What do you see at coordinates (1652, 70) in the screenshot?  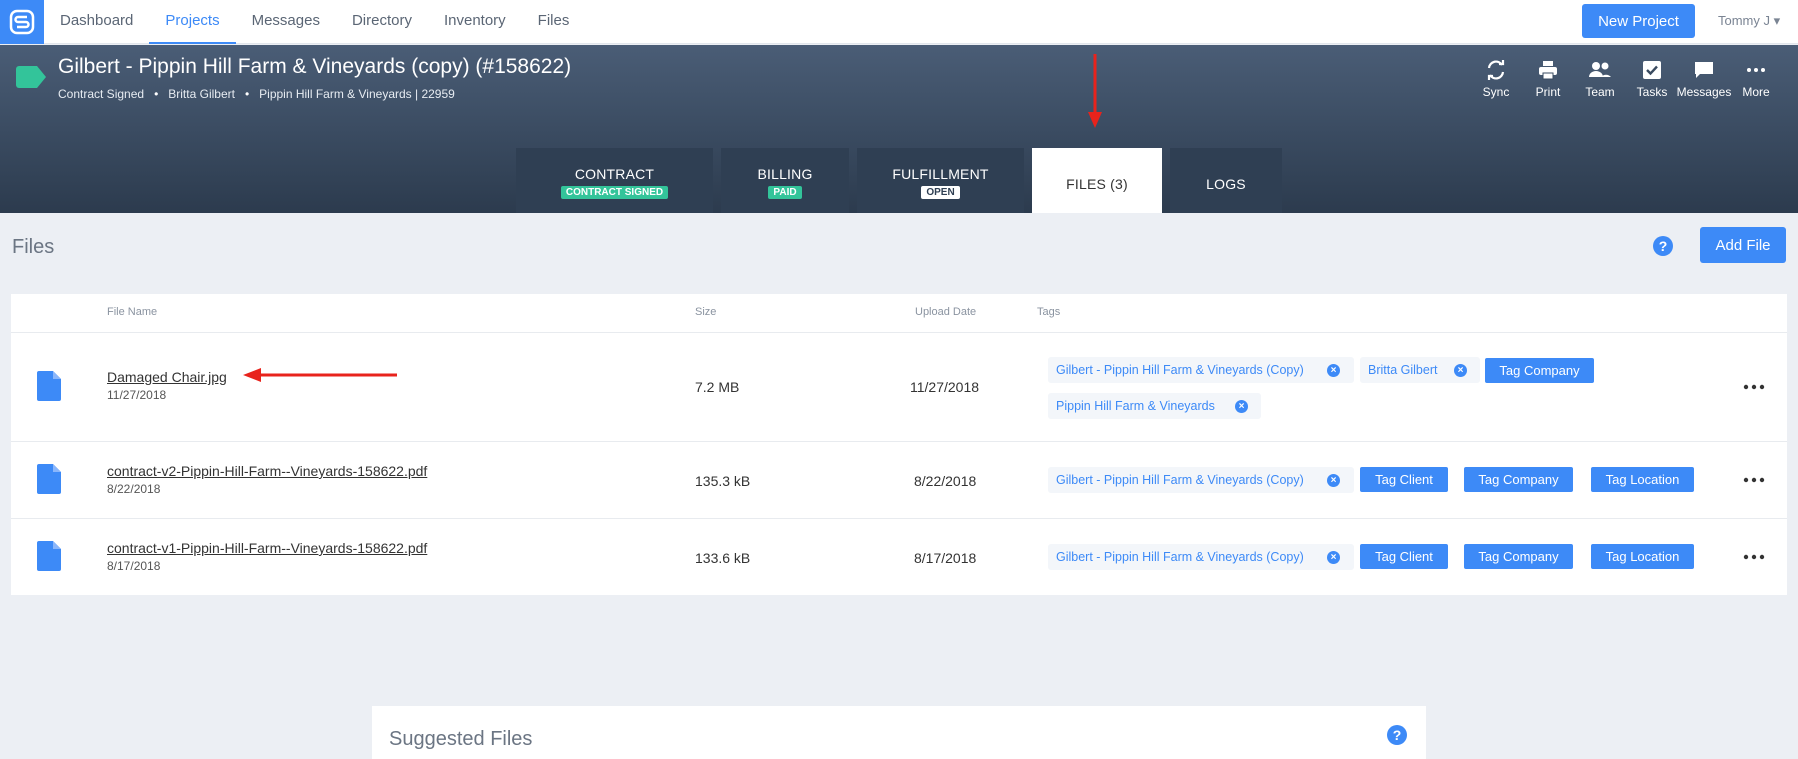 I see `tasks-icon` at bounding box center [1652, 70].